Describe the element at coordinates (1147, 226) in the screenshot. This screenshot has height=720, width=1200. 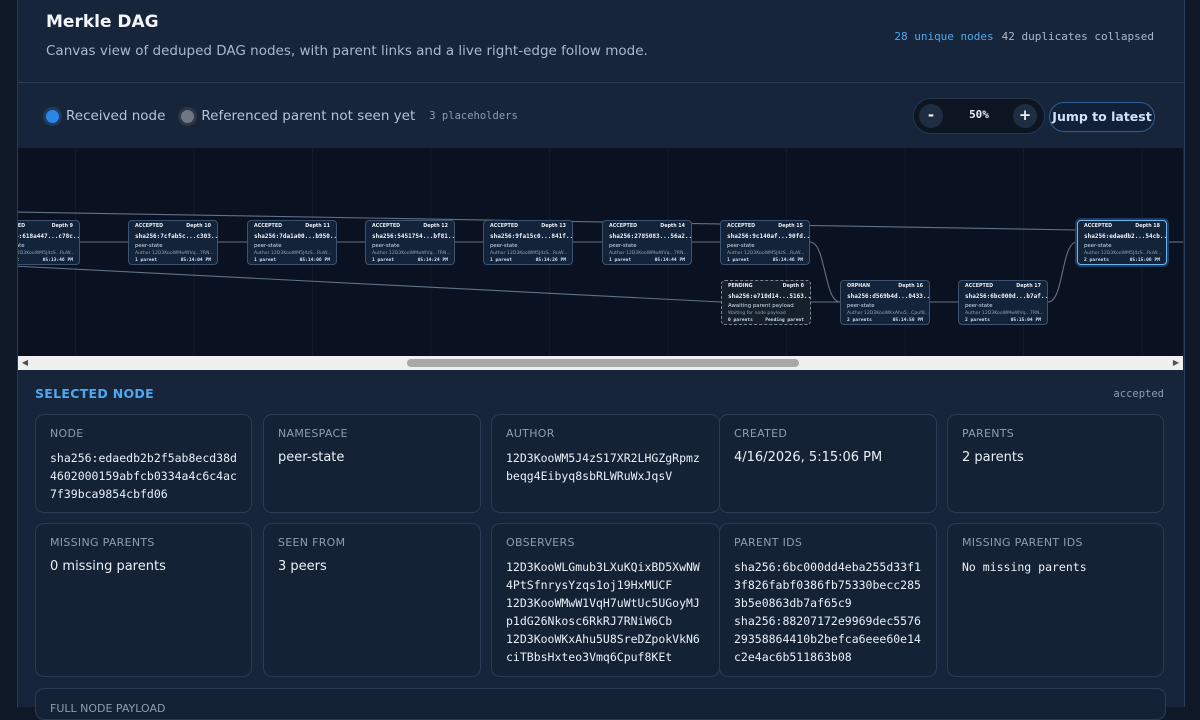
I see `dag-node-depth: Depth 18` at that location.